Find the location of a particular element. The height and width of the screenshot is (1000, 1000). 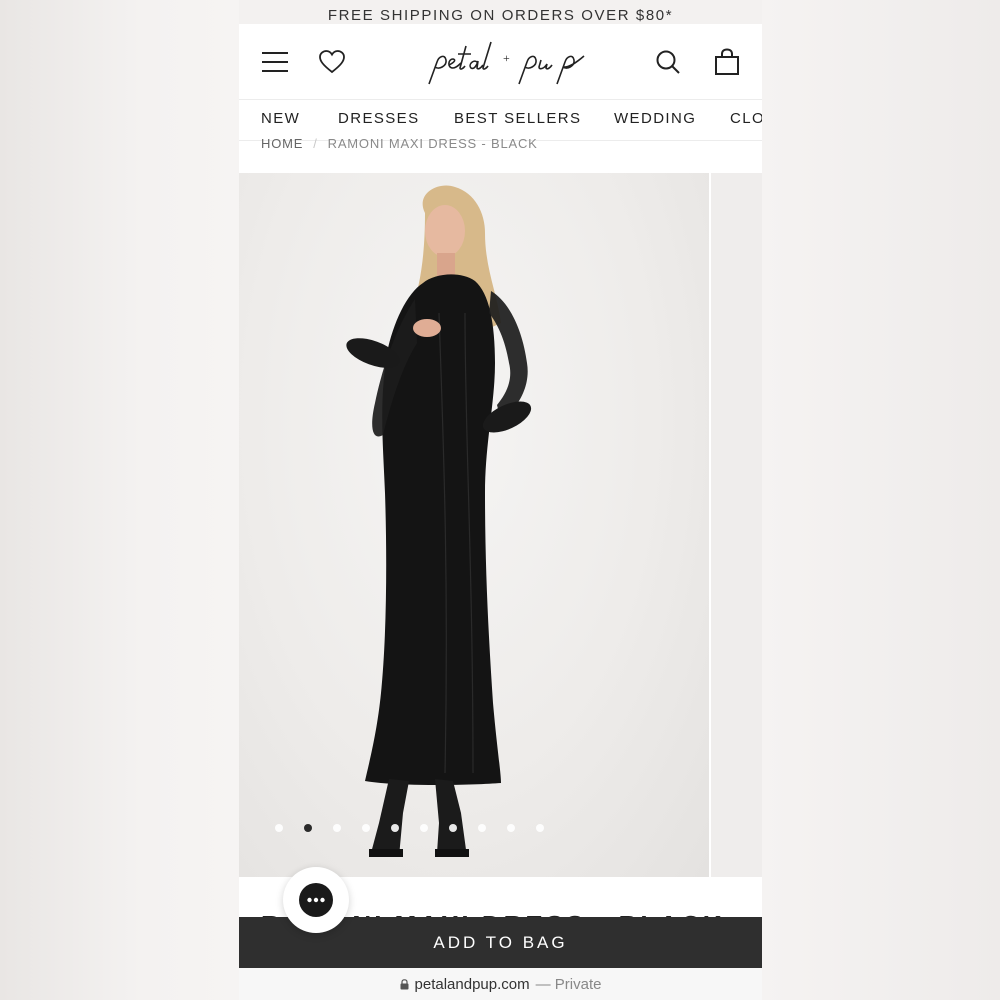

product-image-next-peek is located at coordinates (736, 525).